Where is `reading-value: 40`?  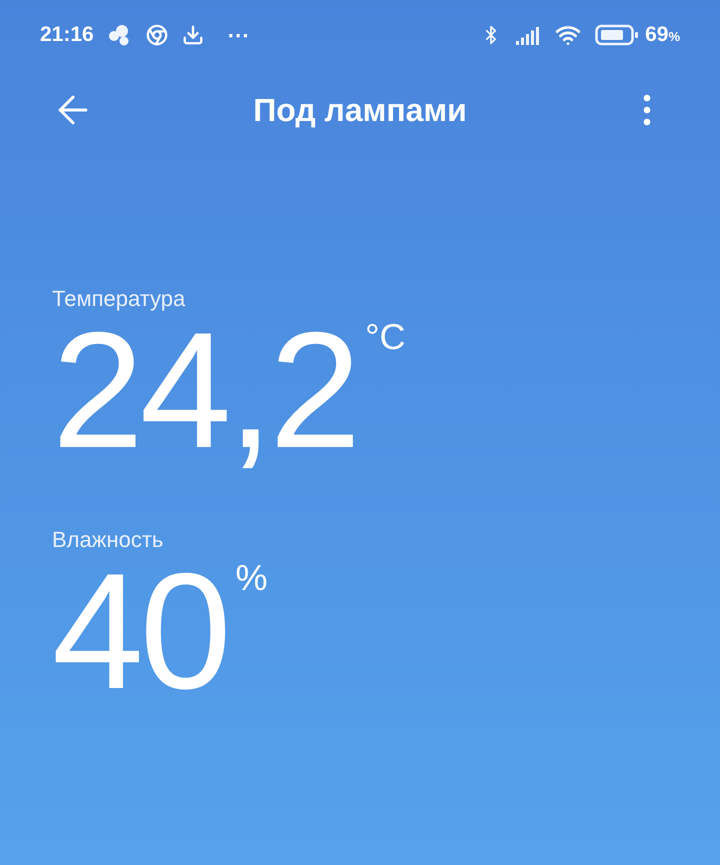
reading-value: 40 is located at coordinates (140, 631).